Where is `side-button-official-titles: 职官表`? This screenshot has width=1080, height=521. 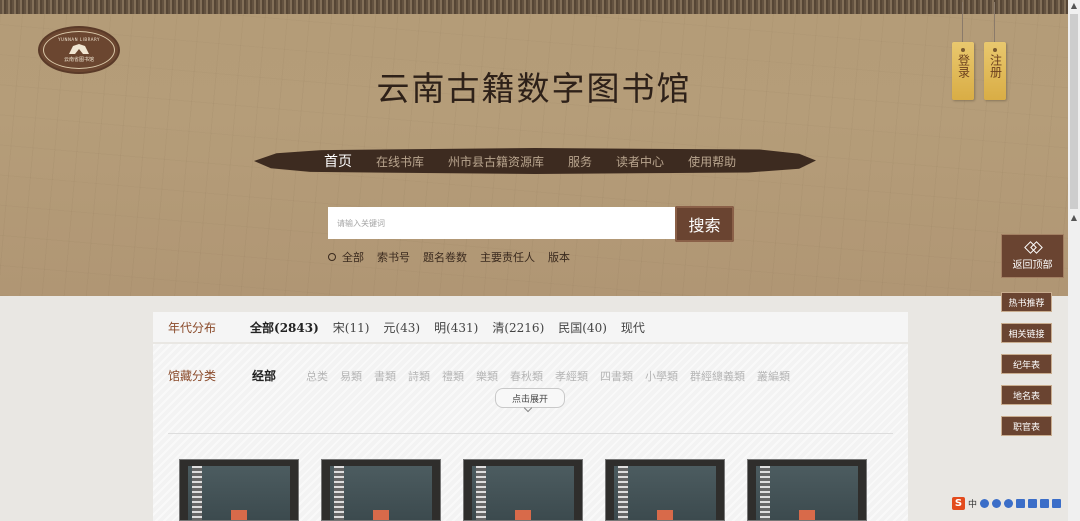
side-button-official-titles: 职官表 is located at coordinates (1026, 426).